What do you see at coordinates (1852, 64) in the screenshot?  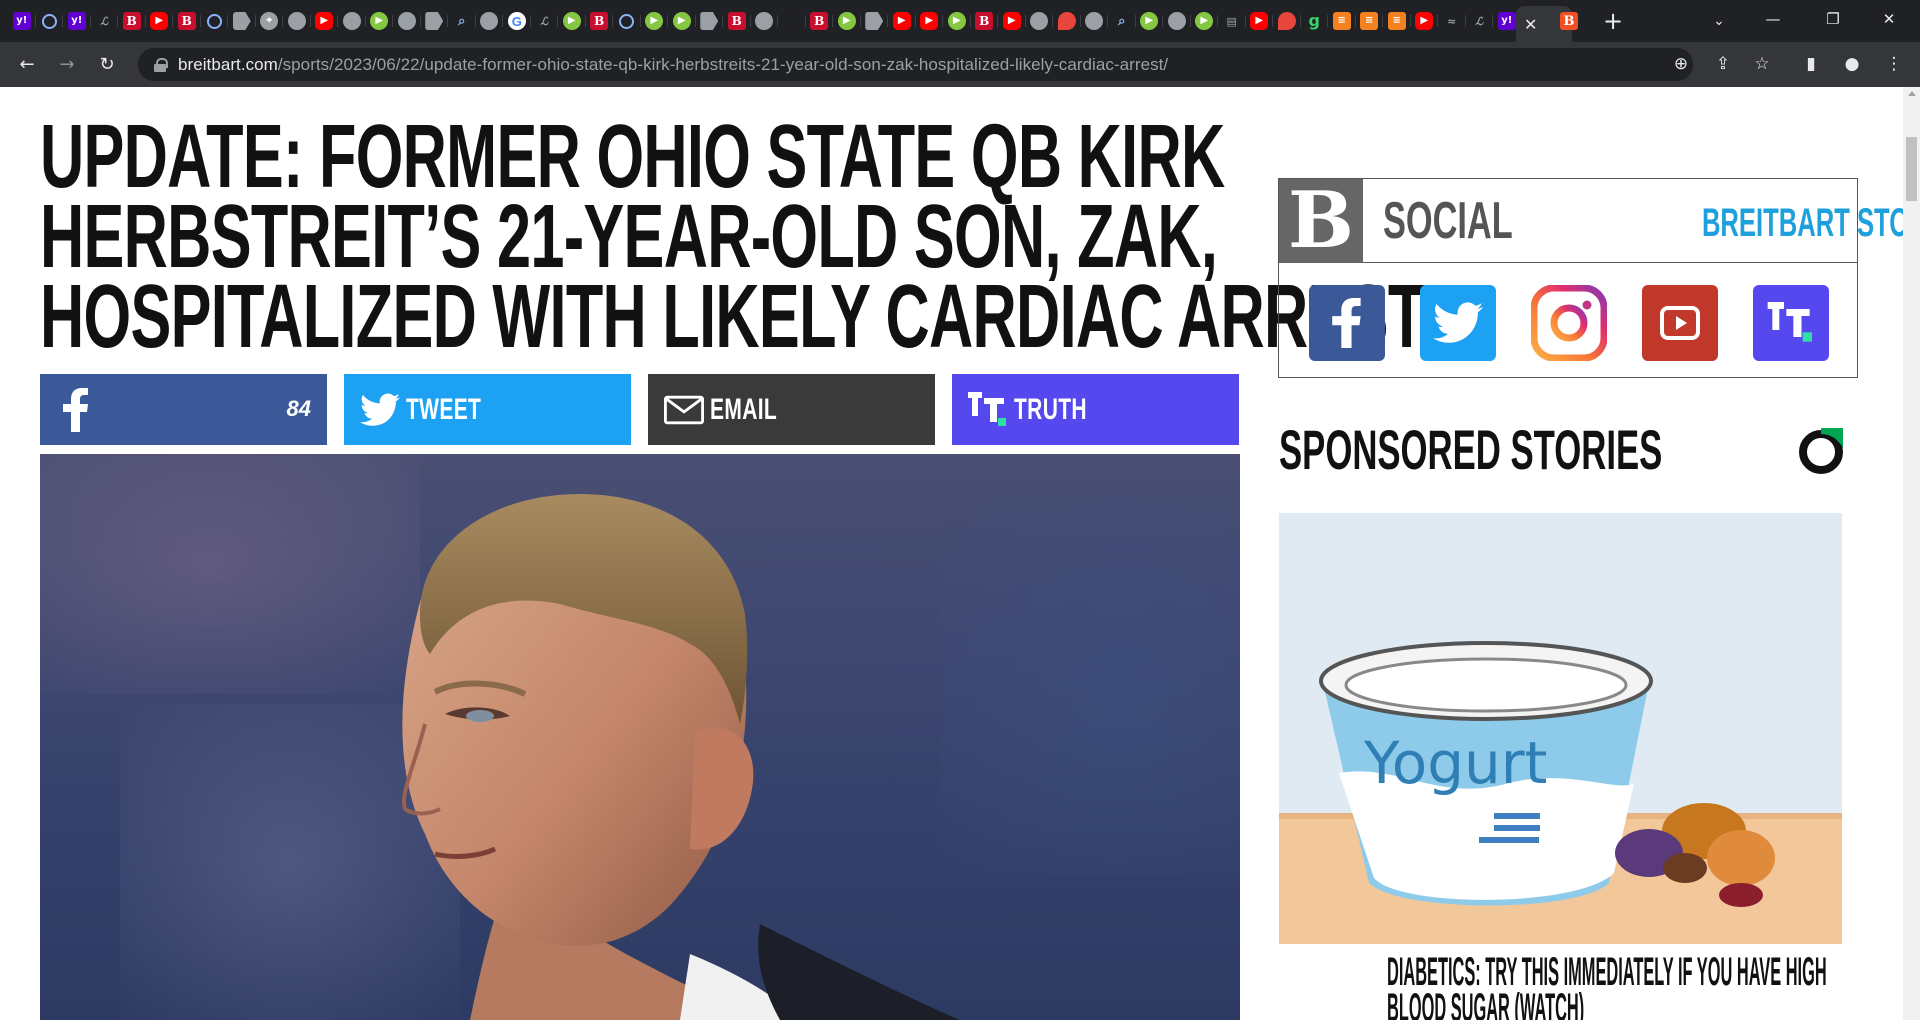 I see `profile-icon: ●` at bounding box center [1852, 64].